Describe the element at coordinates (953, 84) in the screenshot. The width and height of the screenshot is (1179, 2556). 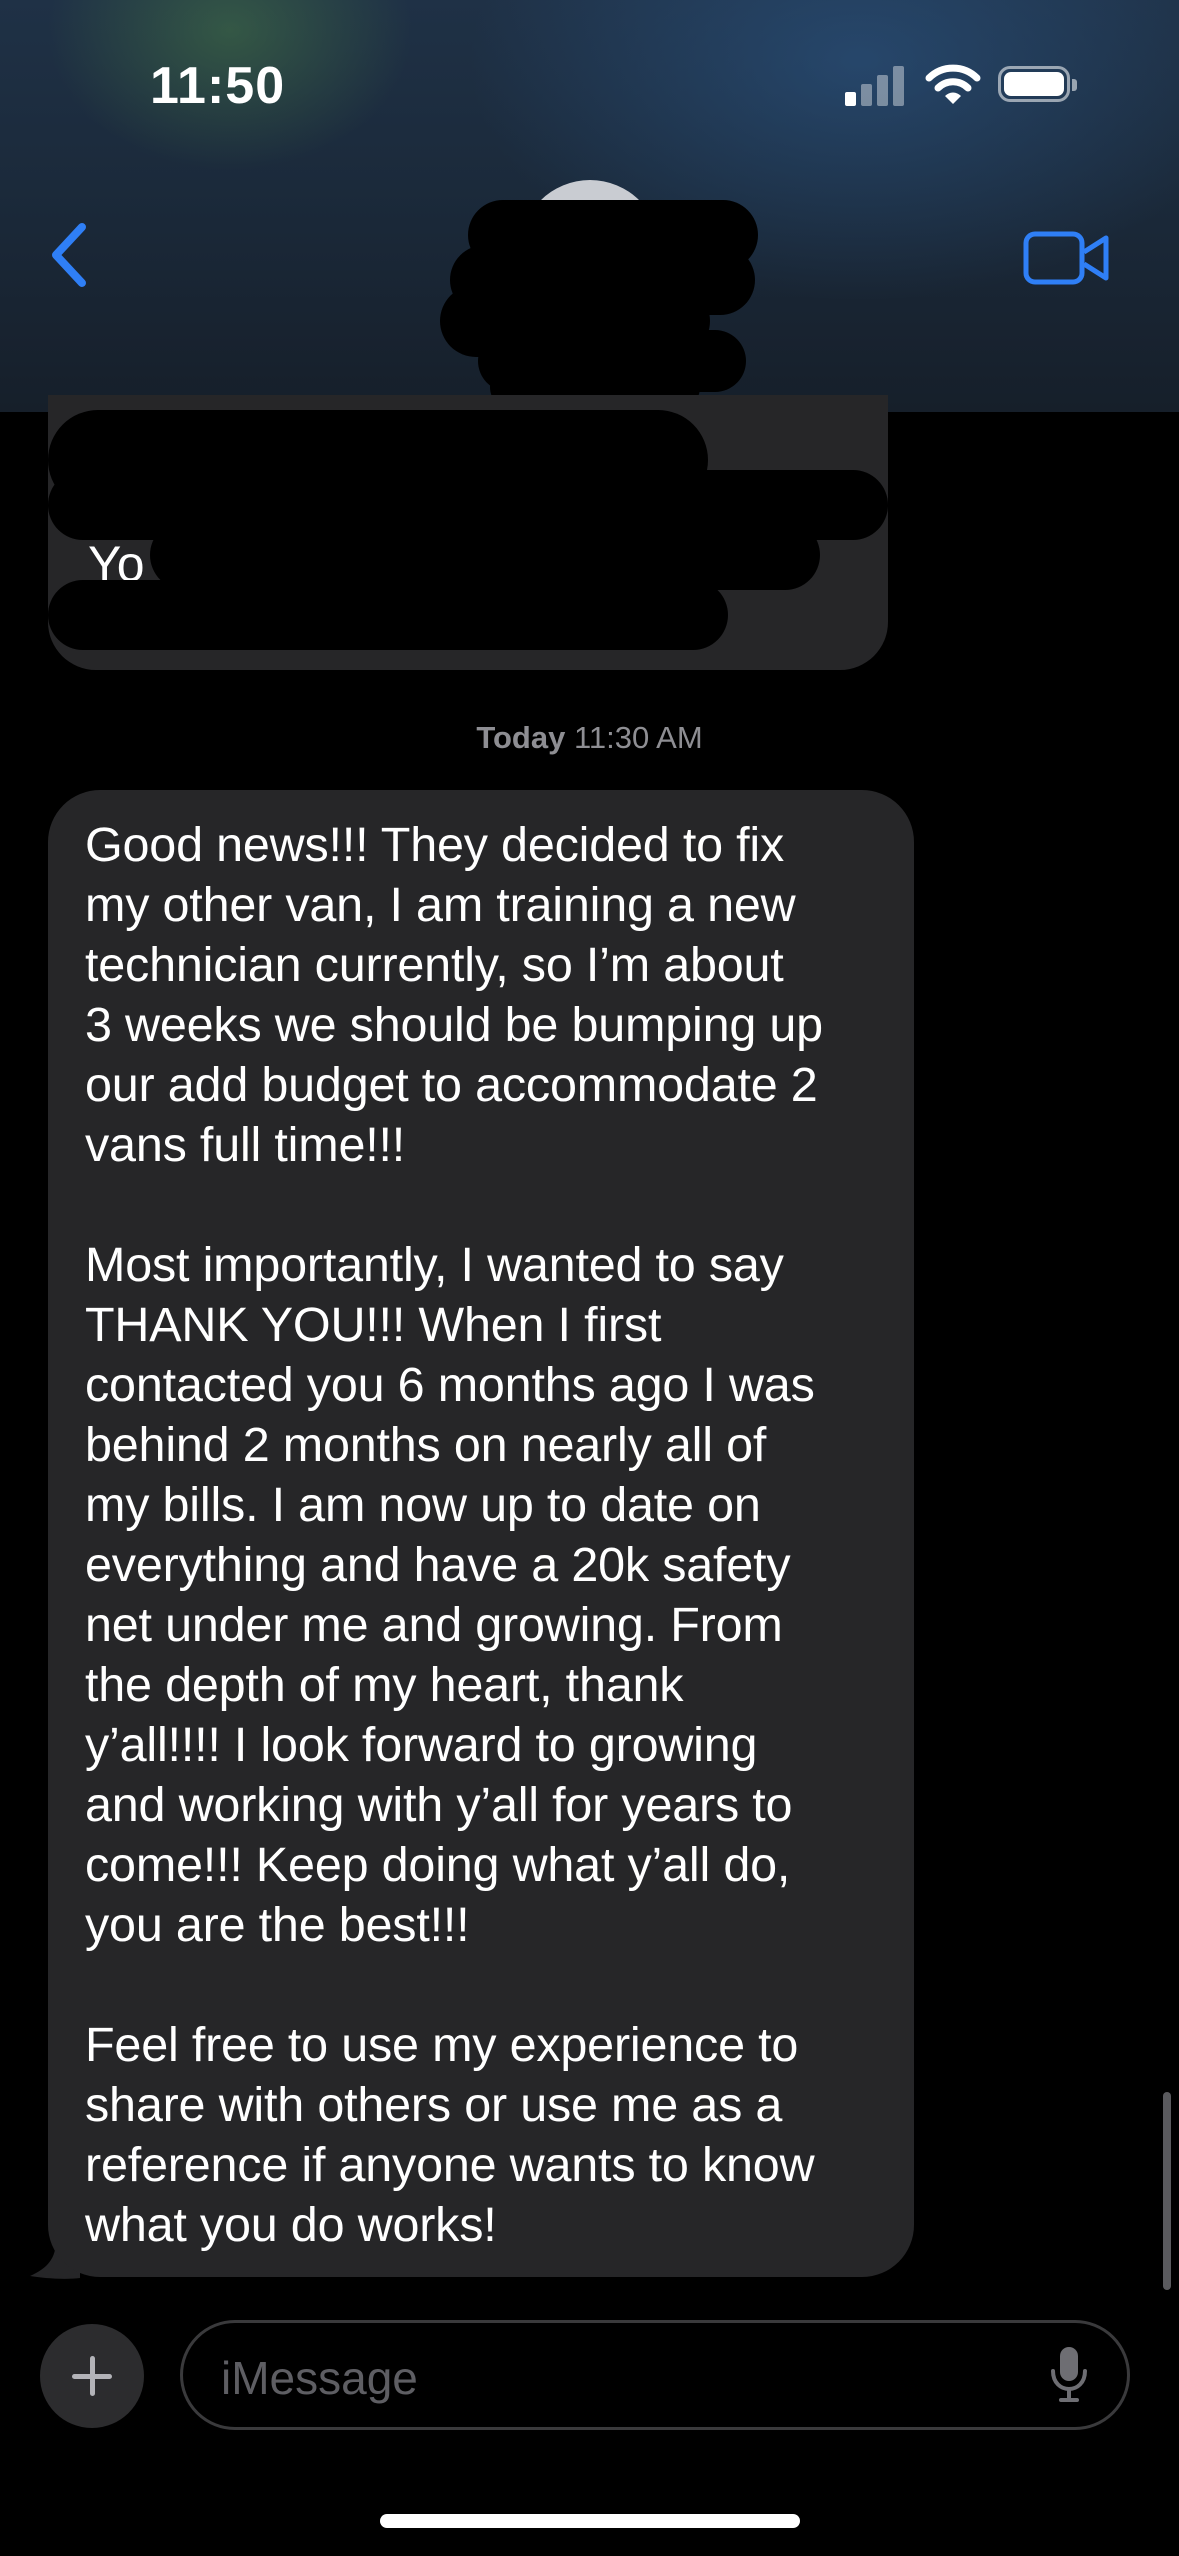
I see `wifi-icon` at that location.